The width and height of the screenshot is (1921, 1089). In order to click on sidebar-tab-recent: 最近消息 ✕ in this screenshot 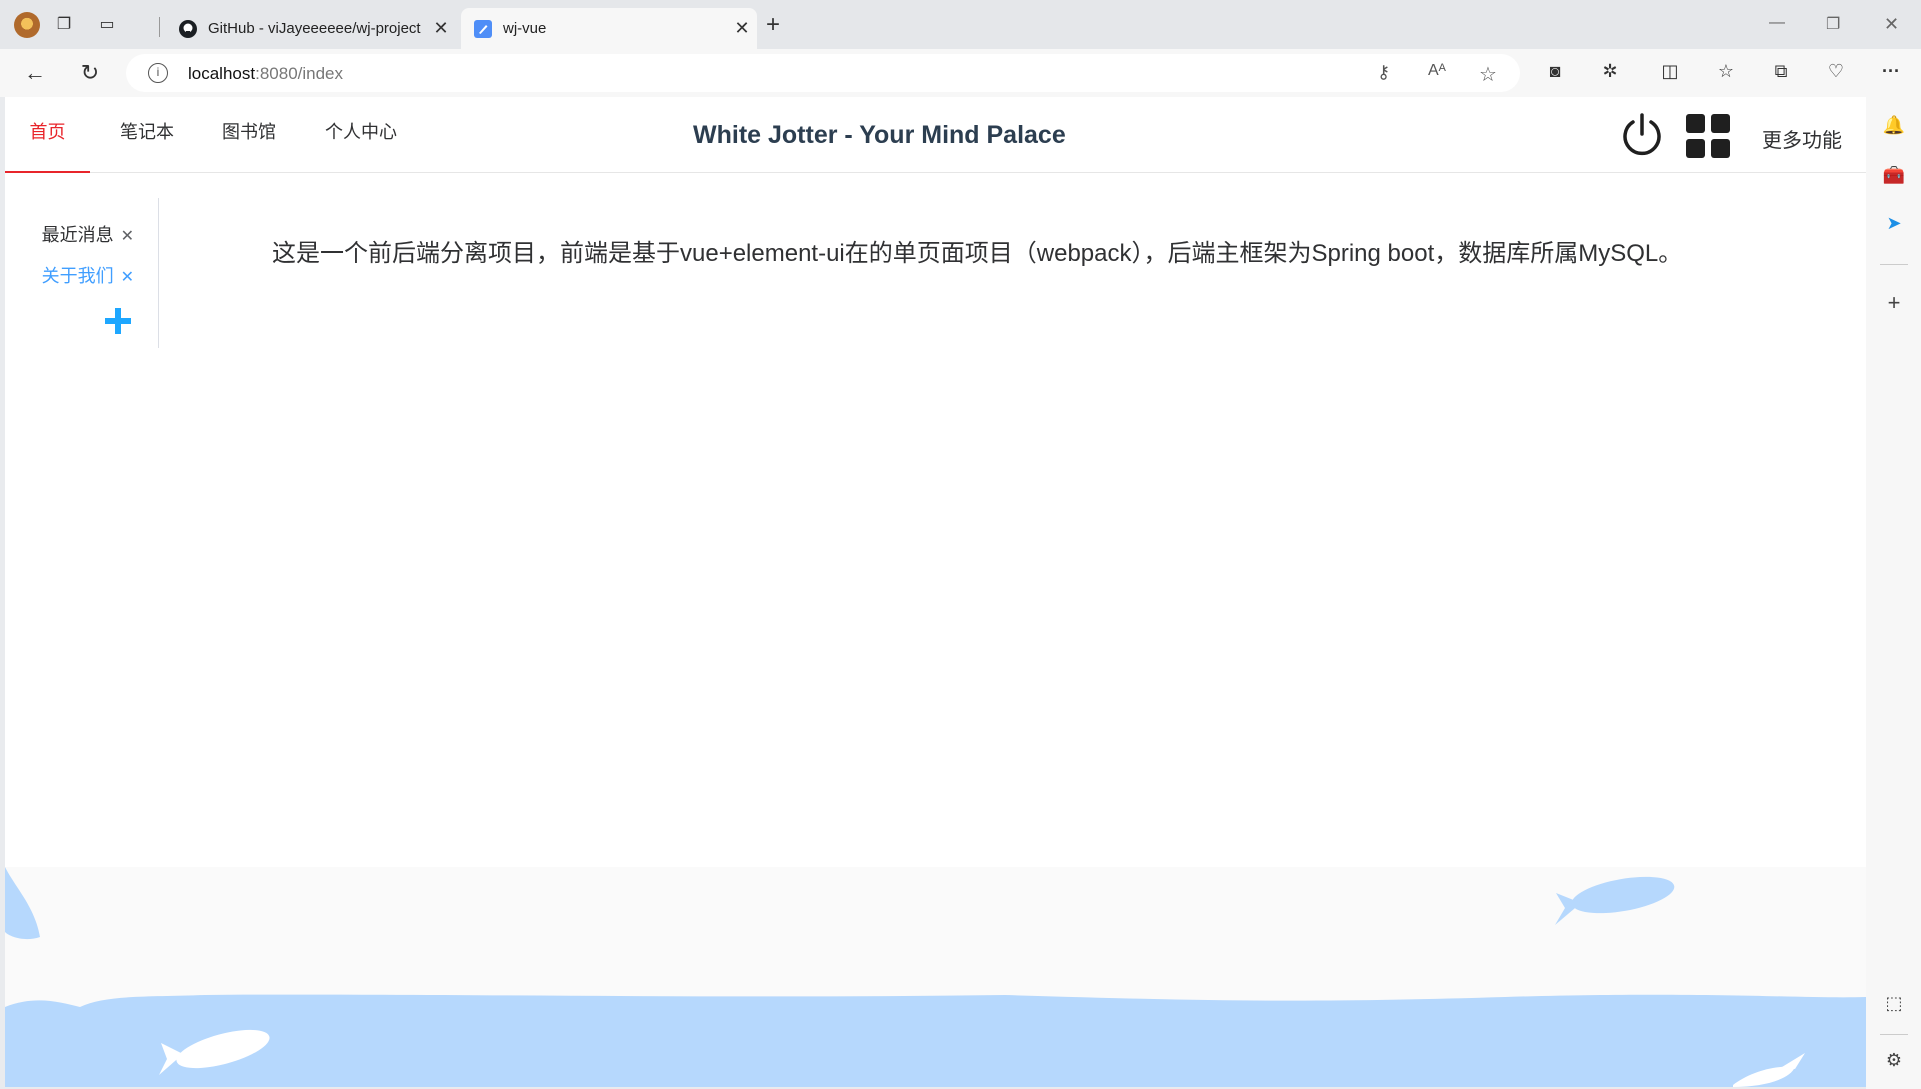, I will do `click(88, 234)`.